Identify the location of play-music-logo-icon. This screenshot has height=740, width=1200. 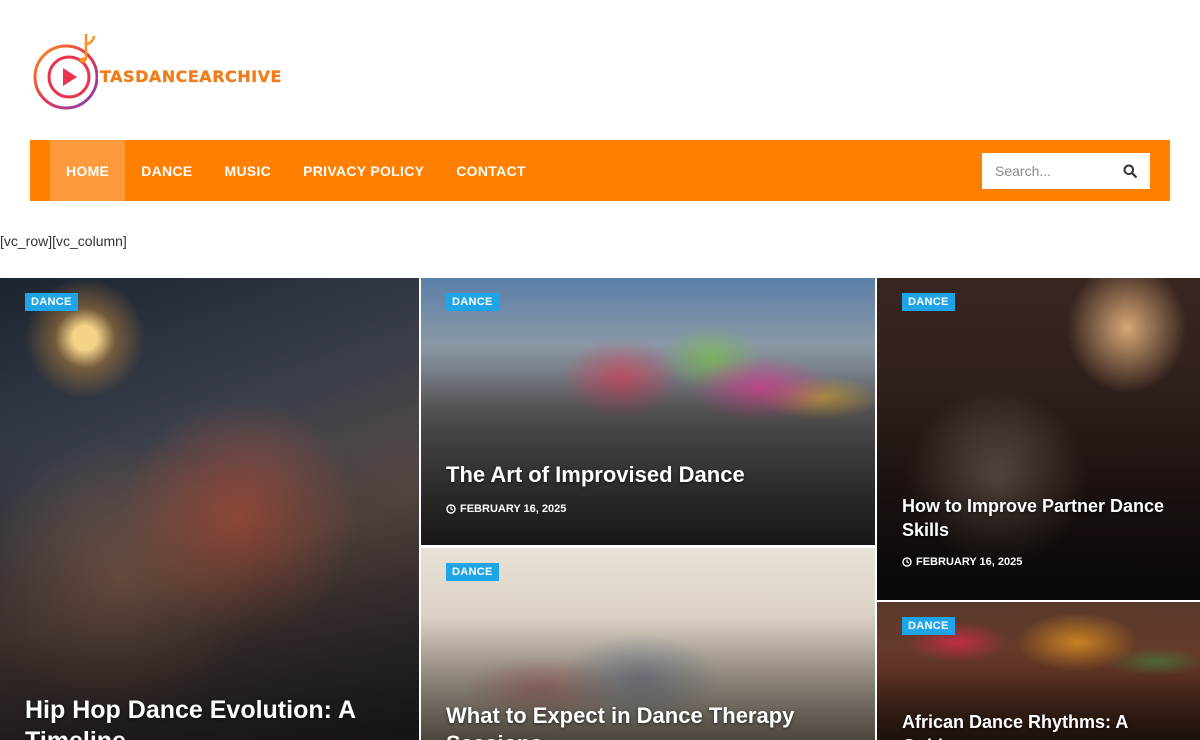
(65, 71).